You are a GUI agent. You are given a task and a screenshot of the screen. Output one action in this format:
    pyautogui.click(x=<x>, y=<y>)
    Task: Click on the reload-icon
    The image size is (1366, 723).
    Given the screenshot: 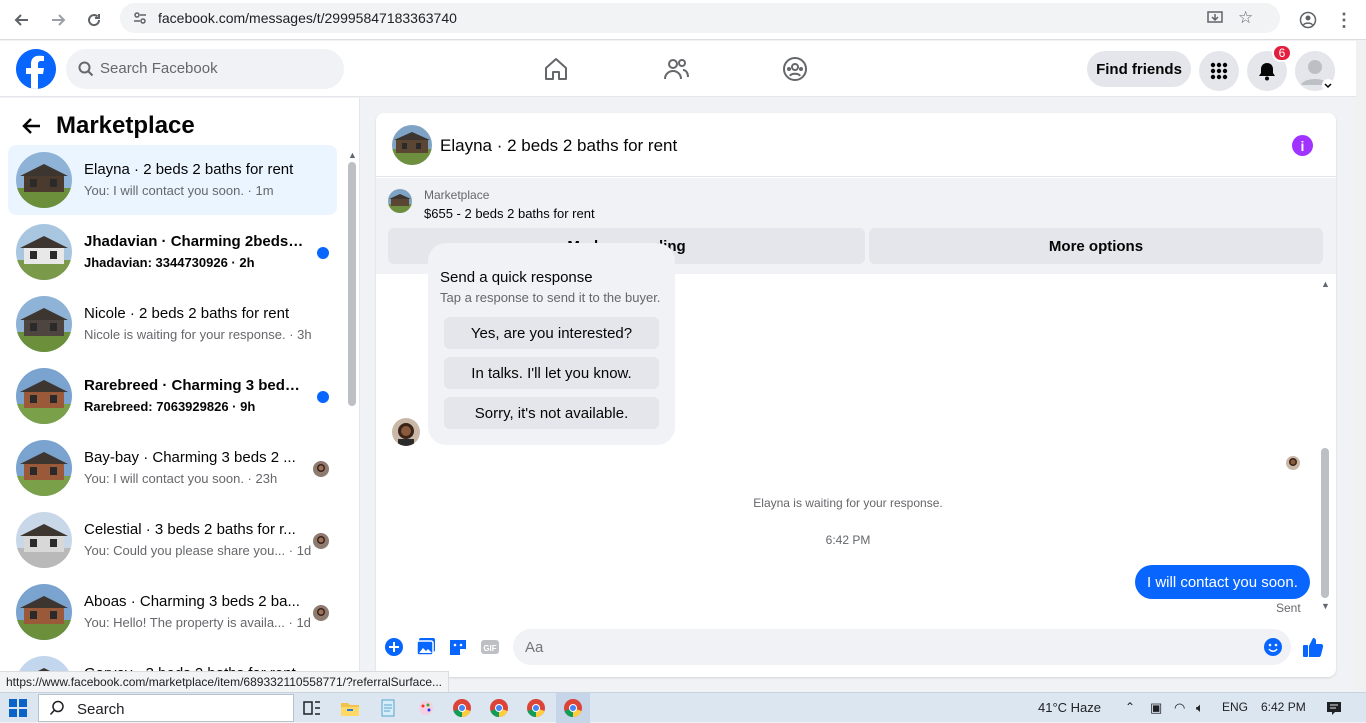 What is the action you would take?
    pyautogui.click(x=94, y=20)
    